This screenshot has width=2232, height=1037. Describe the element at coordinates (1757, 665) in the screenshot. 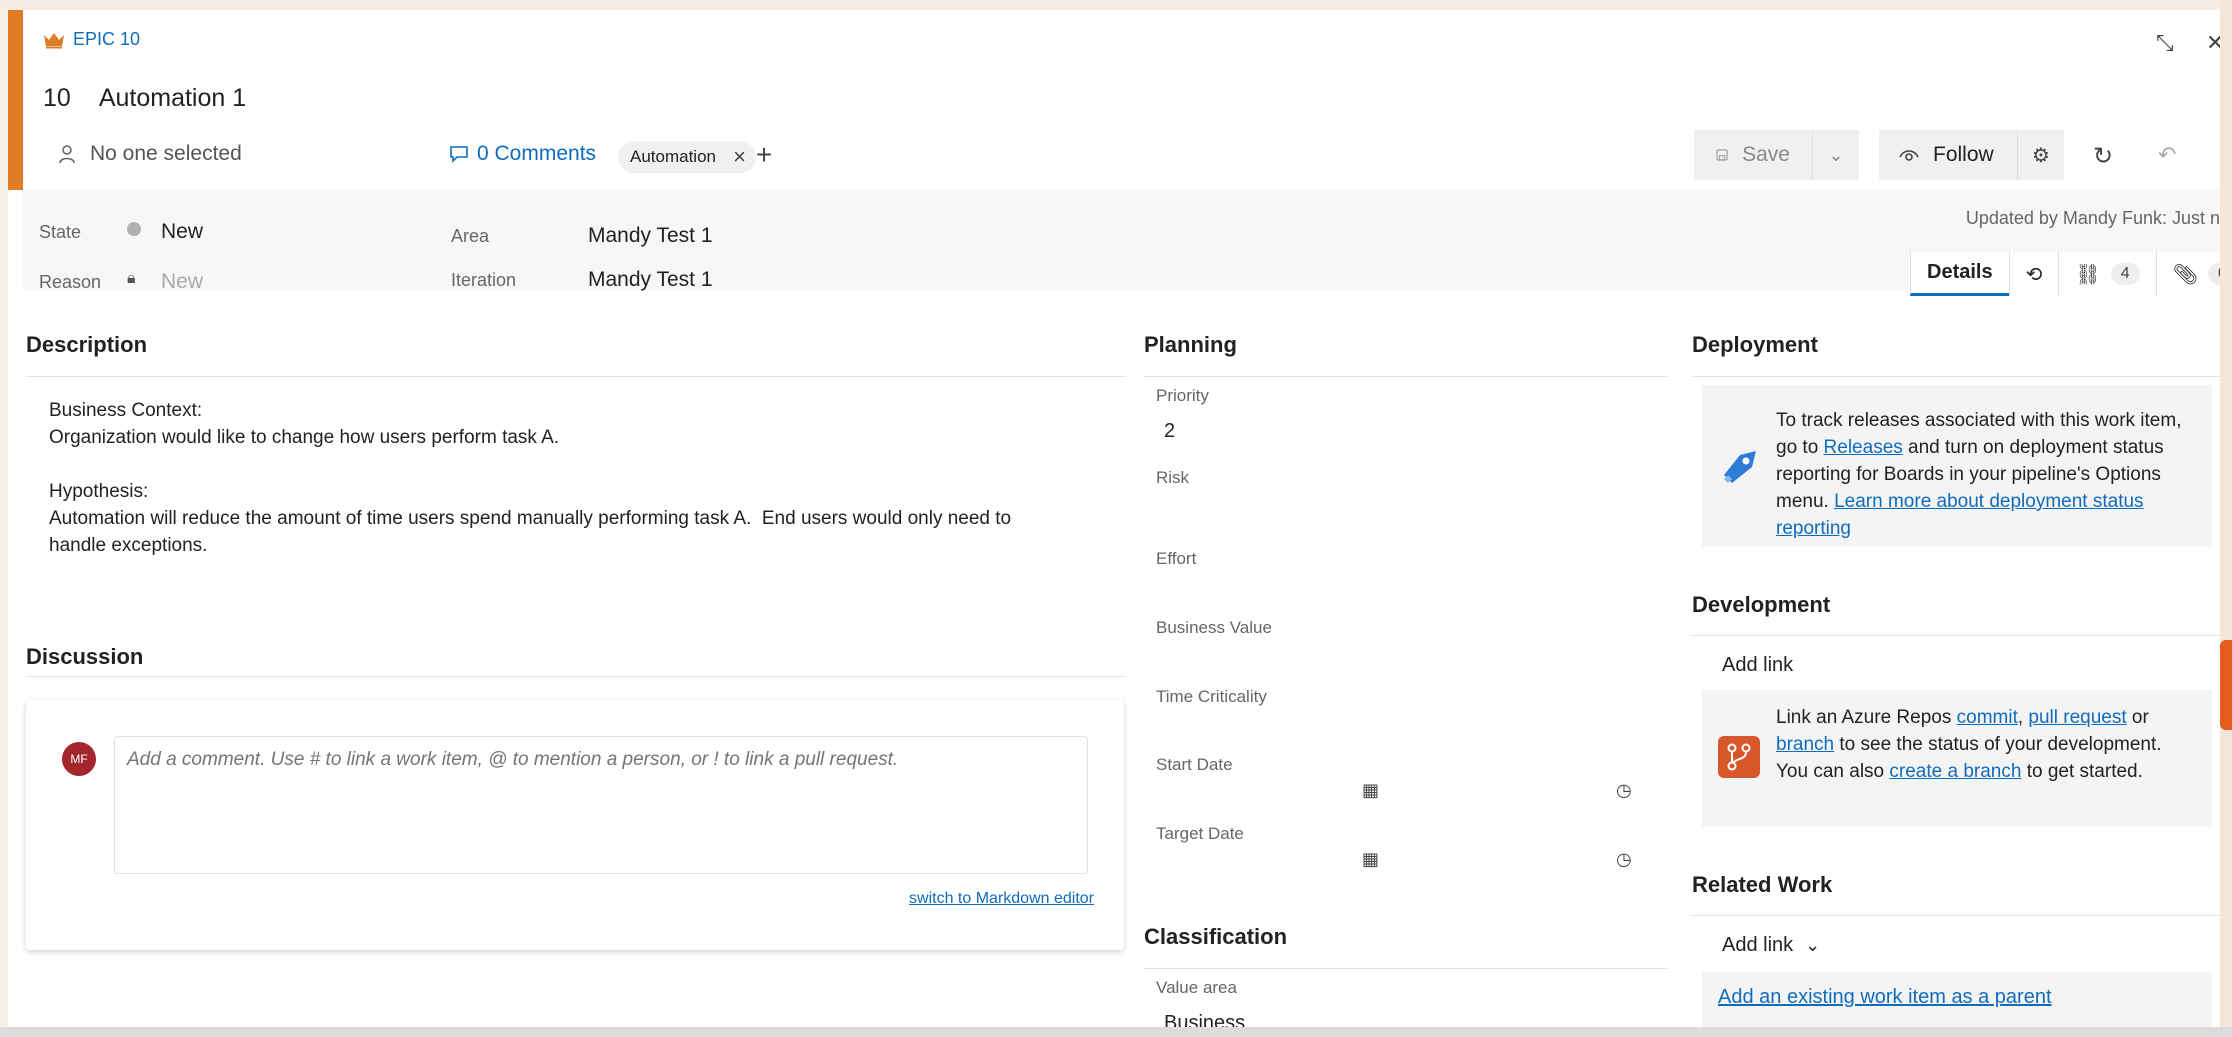

I see `development-add-link-button: Add link` at that location.